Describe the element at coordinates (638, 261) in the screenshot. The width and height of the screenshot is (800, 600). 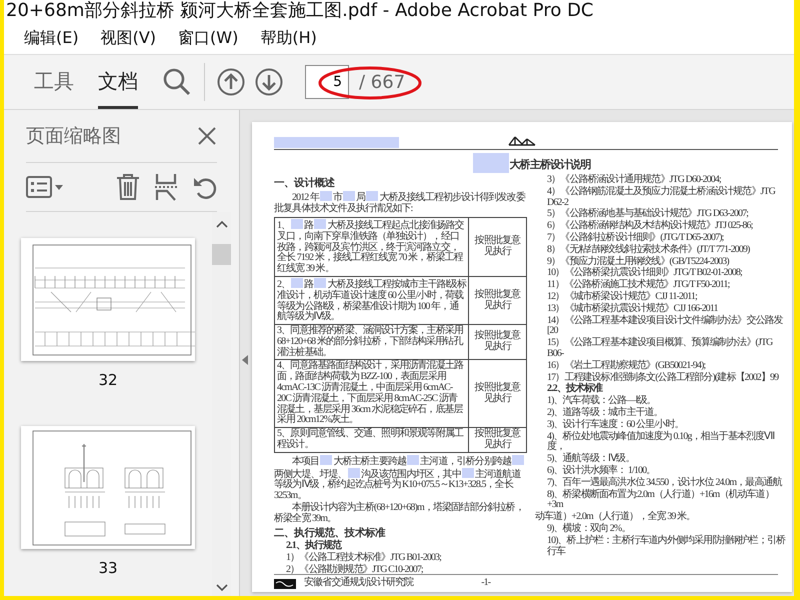
I see `body-text: 9）《预应力混凝土用钢绞线》(GB/T5224-2003)` at that location.